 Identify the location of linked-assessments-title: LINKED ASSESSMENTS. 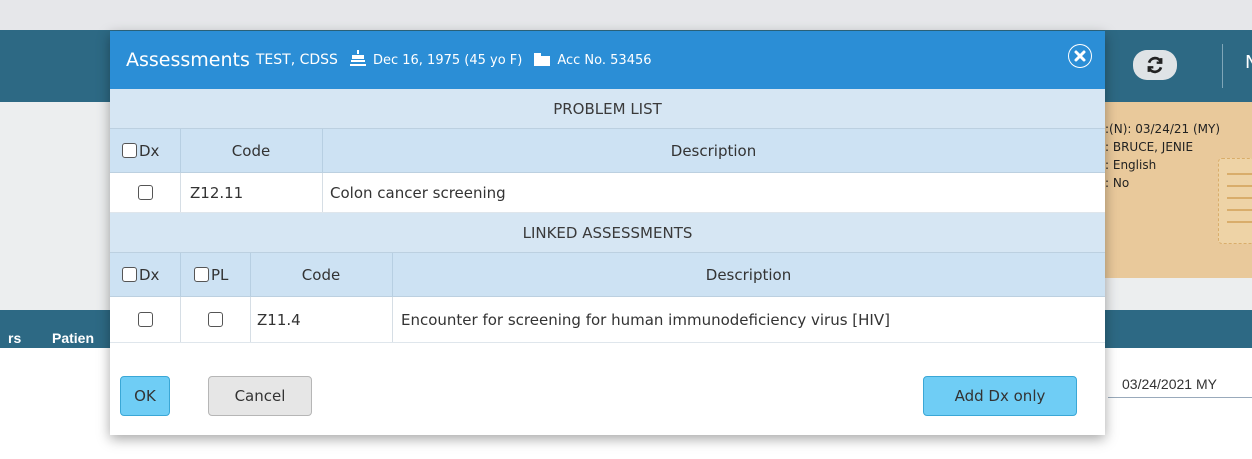
(607, 232).